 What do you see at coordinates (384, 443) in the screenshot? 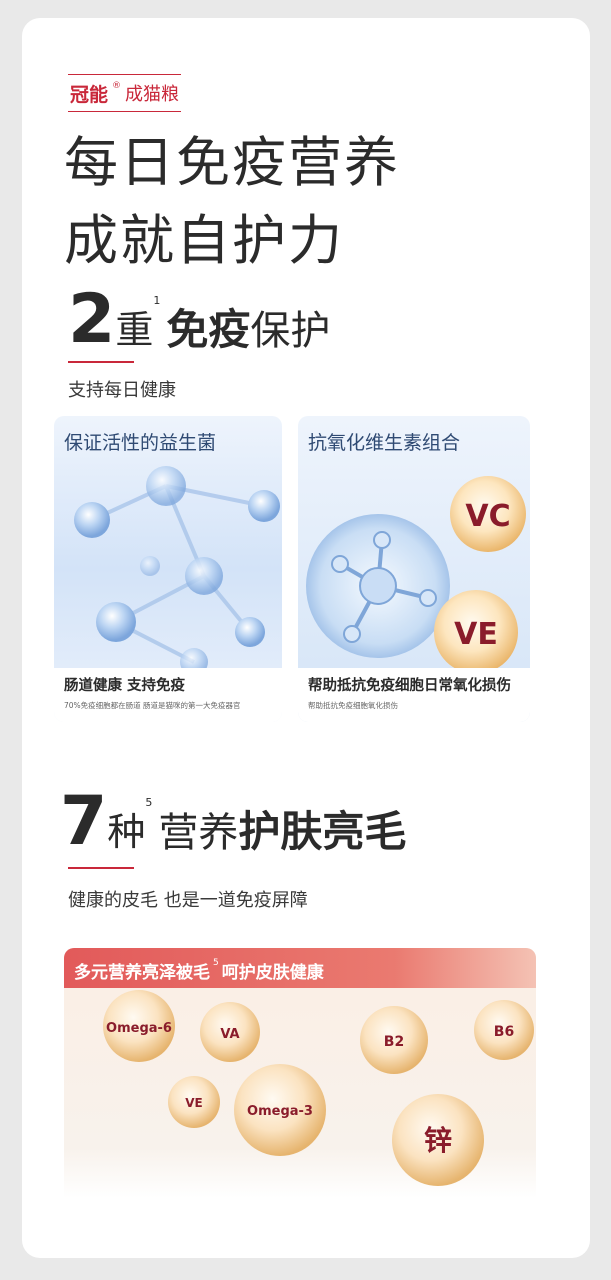
I see `antioxidant-title: 抗氧化维生素组合` at bounding box center [384, 443].